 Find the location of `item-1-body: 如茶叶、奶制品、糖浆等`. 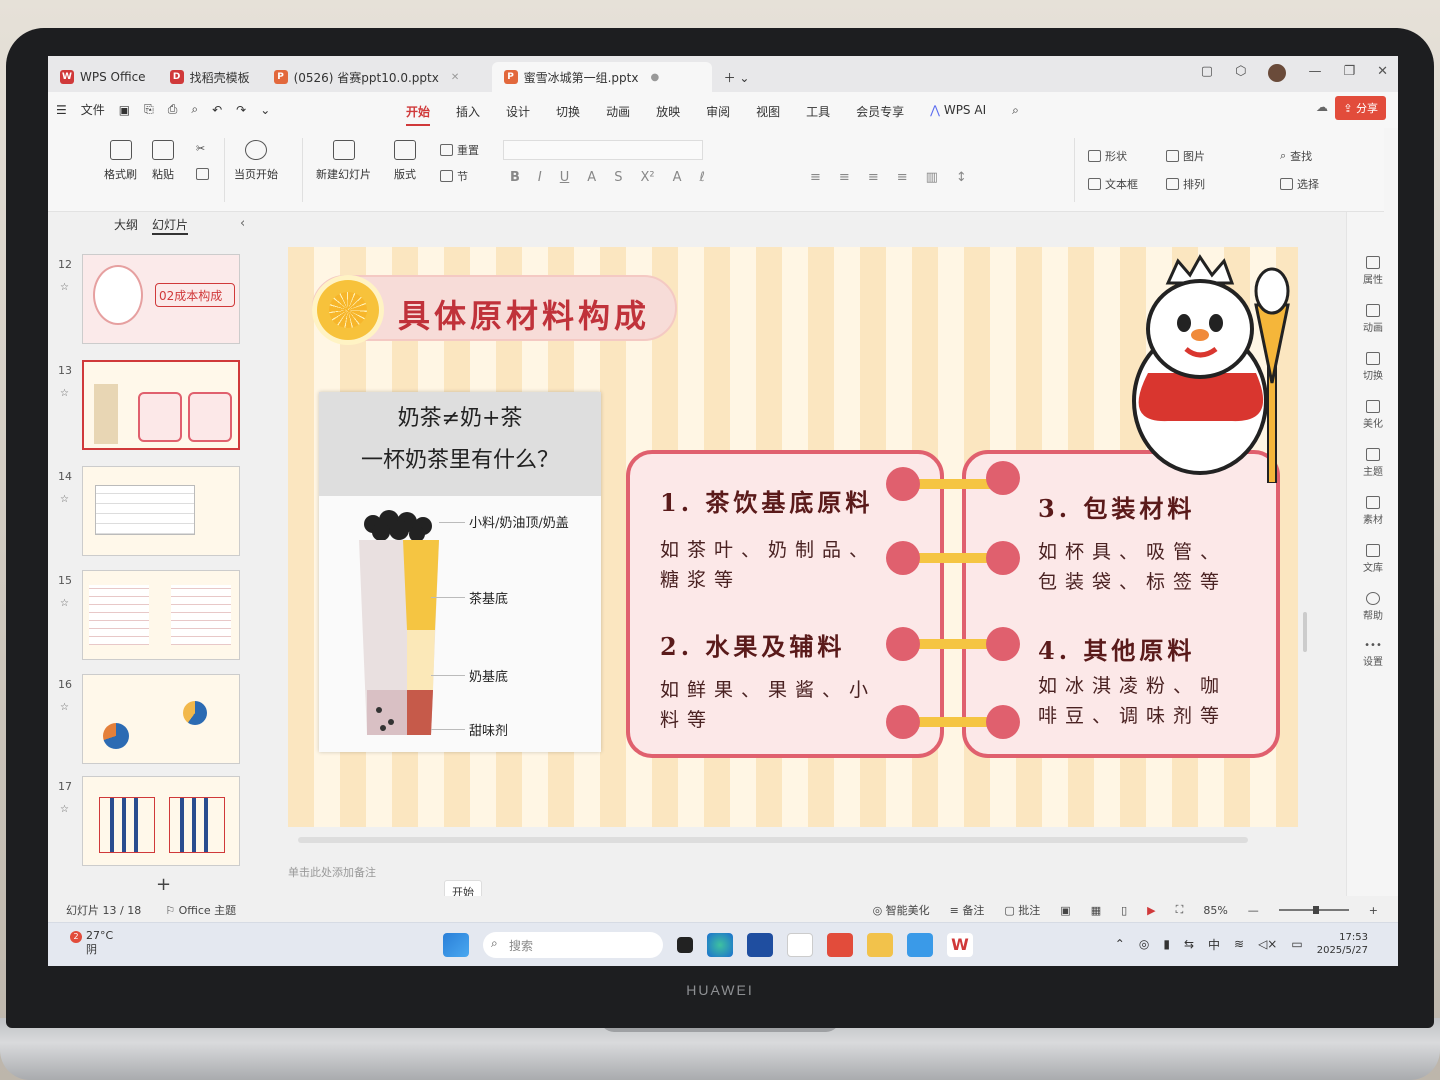

item-1-body: 如茶叶、奶制品、糖浆等 is located at coordinates (772, 565).